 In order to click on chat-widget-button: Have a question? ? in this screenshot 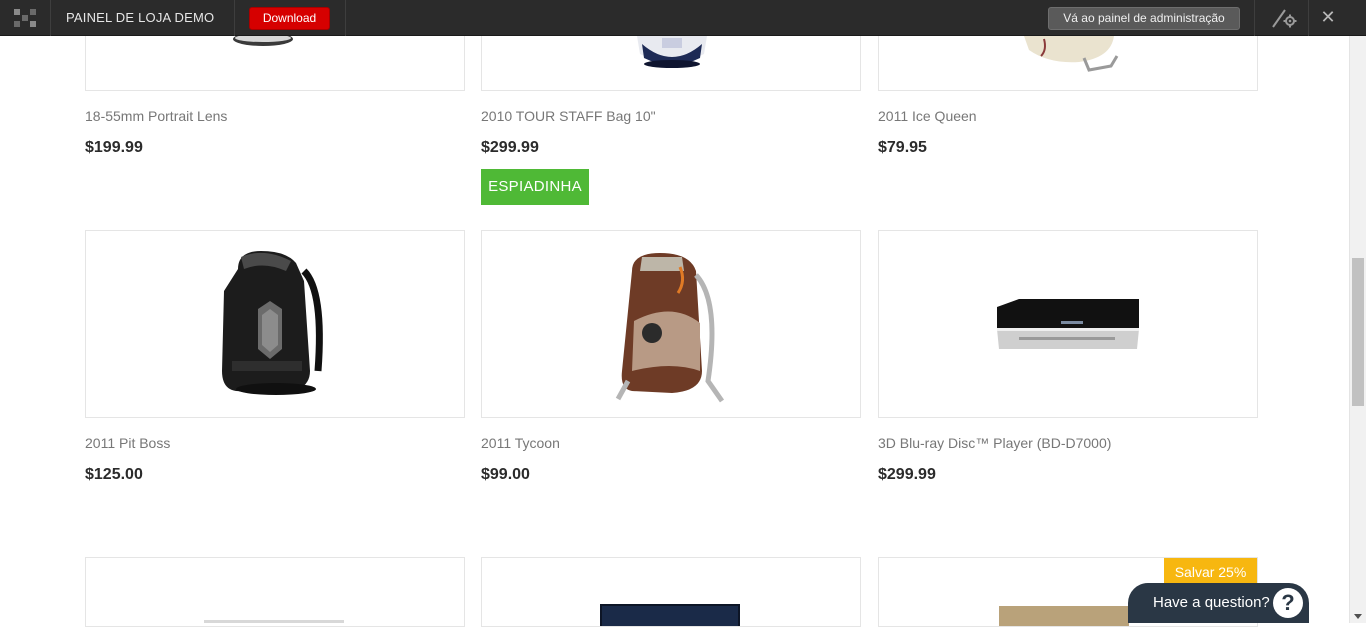, I will do `click(1218, 603)`.